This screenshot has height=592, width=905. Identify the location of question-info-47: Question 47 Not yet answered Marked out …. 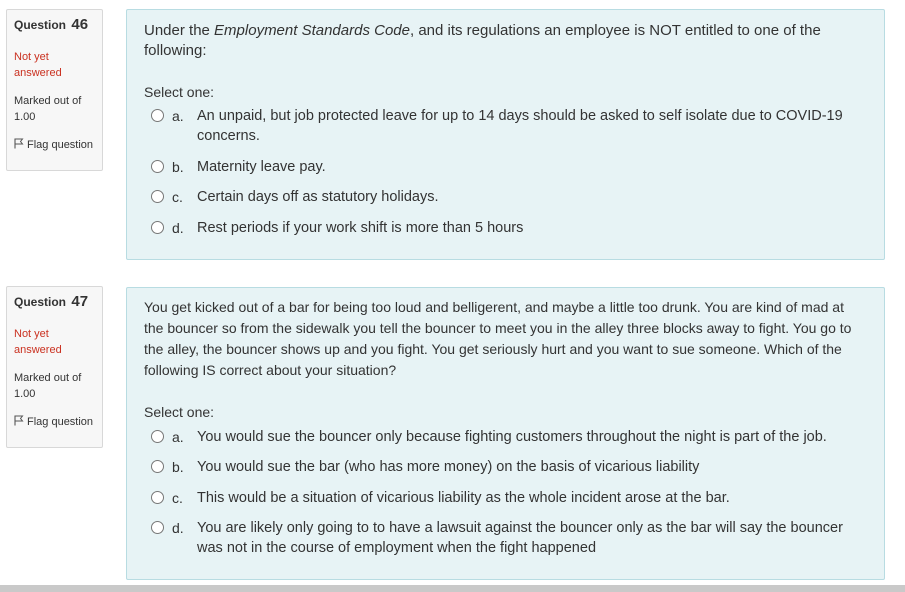
(54, 367).